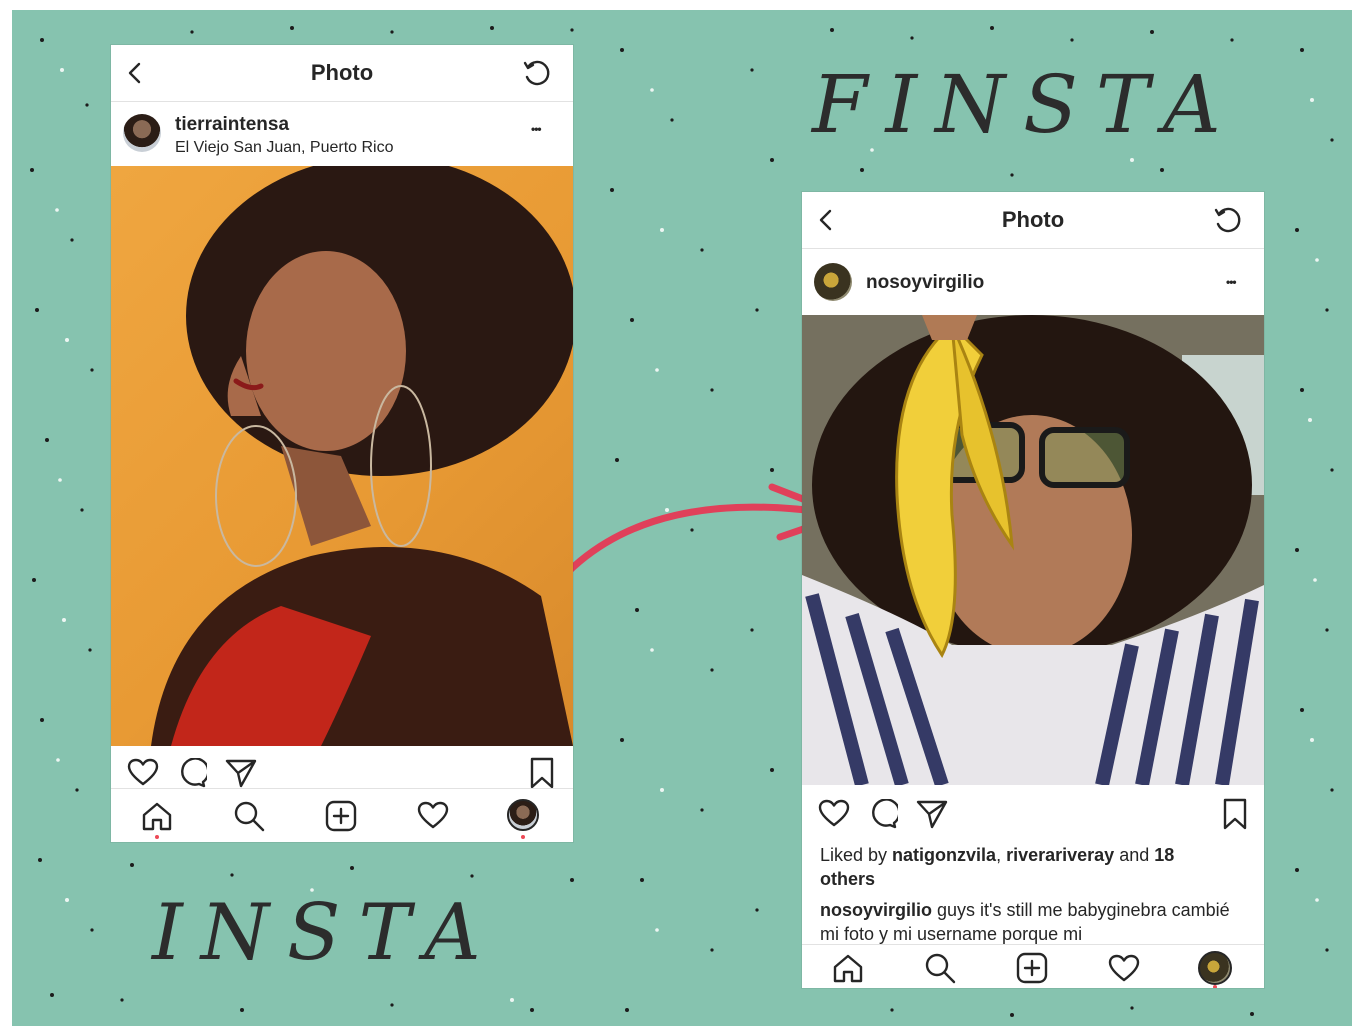  What do you see at coordinates (876, 910) in the screenshot?
I see `caption-username: nosoyvirgilio` at bounding box center [876, 910].